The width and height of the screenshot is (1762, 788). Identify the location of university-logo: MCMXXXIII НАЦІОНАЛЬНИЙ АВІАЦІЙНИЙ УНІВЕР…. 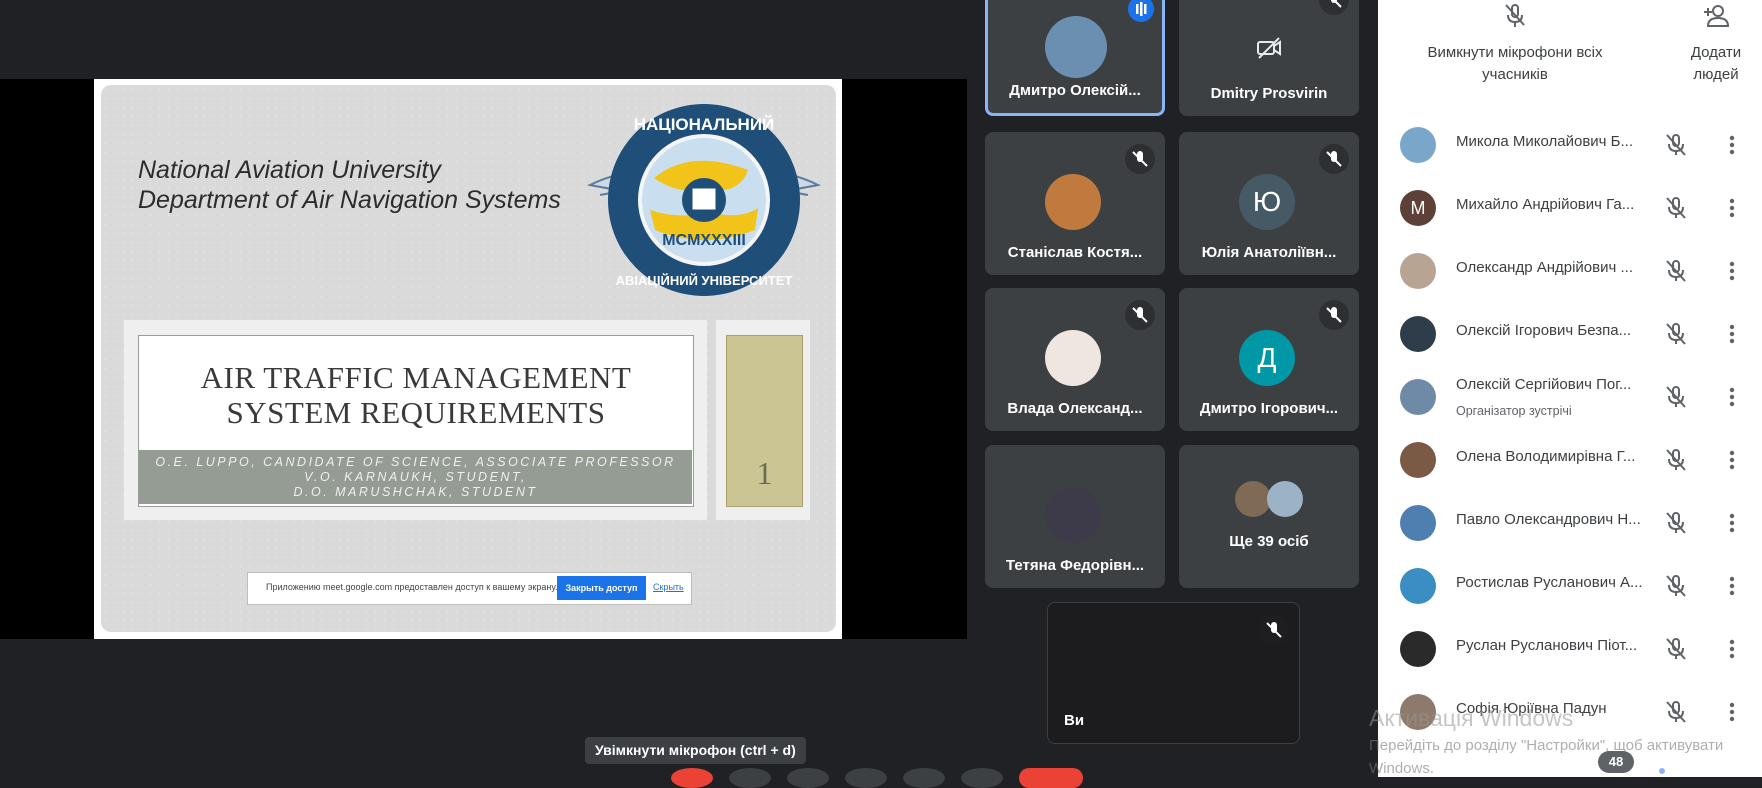
(704, 200).